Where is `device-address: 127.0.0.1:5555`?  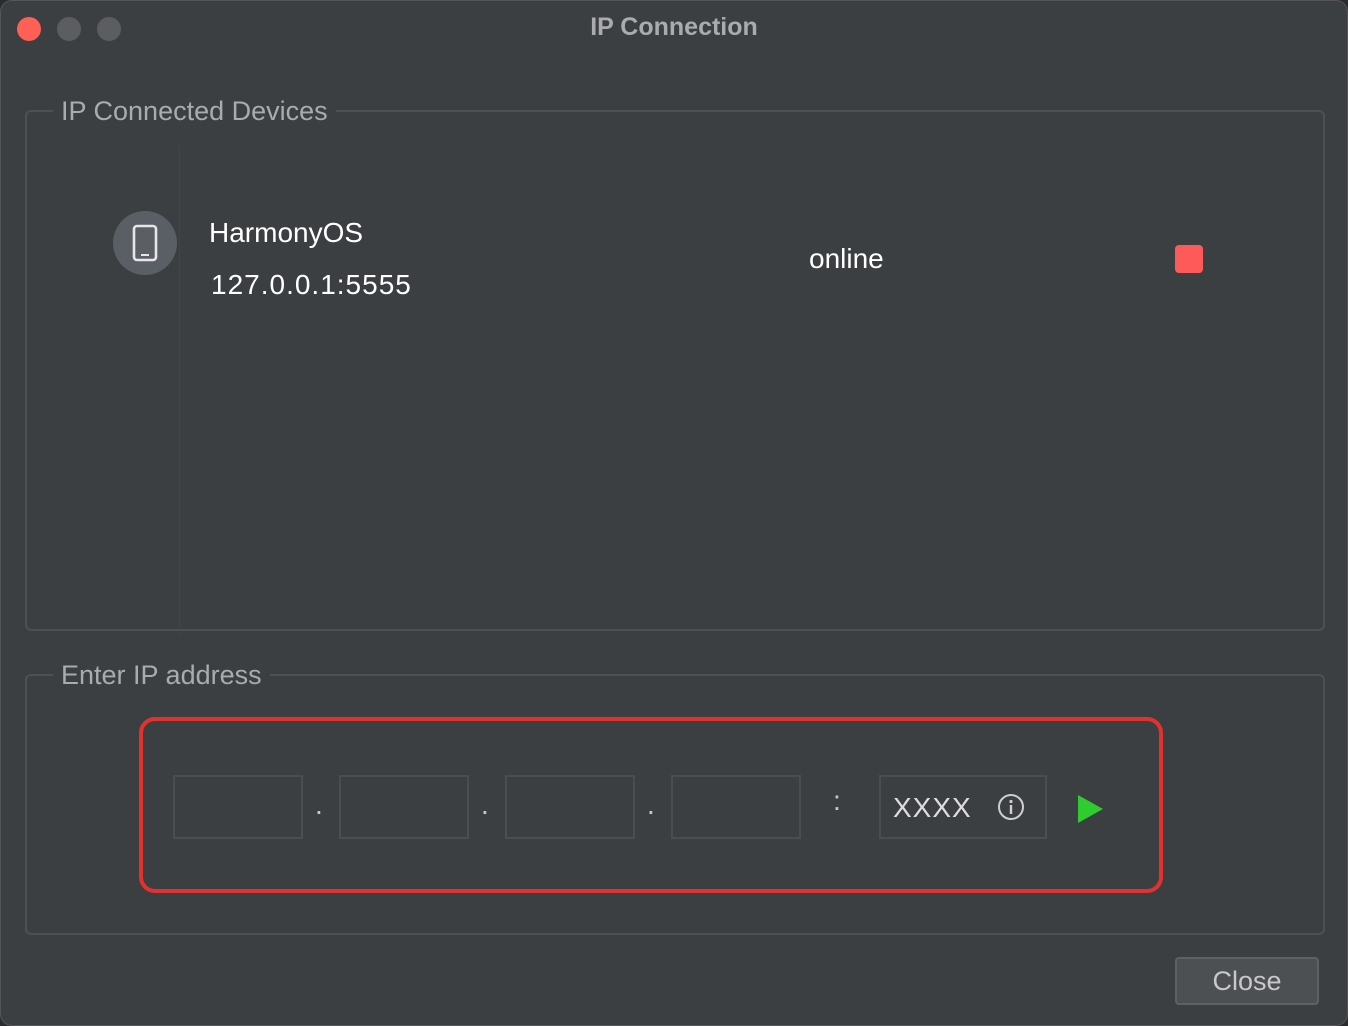
device-address: 127.0.0.1:5555 is located at coordinates (311, 284).